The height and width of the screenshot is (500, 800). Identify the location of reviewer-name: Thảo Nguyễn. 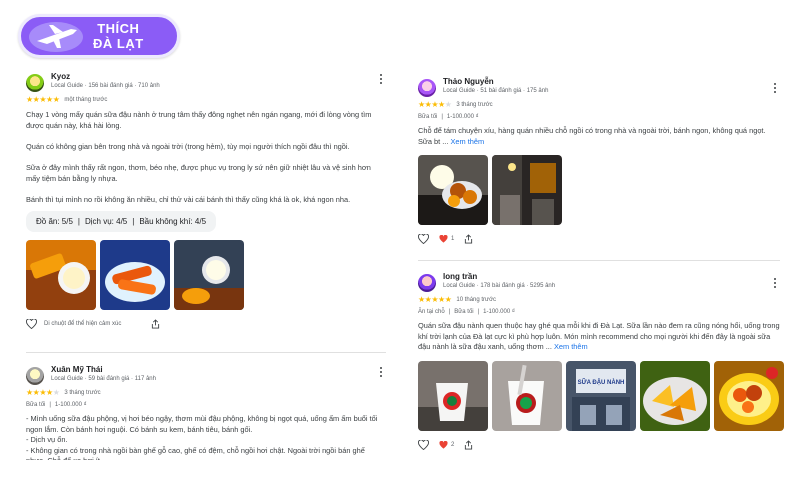
(495, 82).